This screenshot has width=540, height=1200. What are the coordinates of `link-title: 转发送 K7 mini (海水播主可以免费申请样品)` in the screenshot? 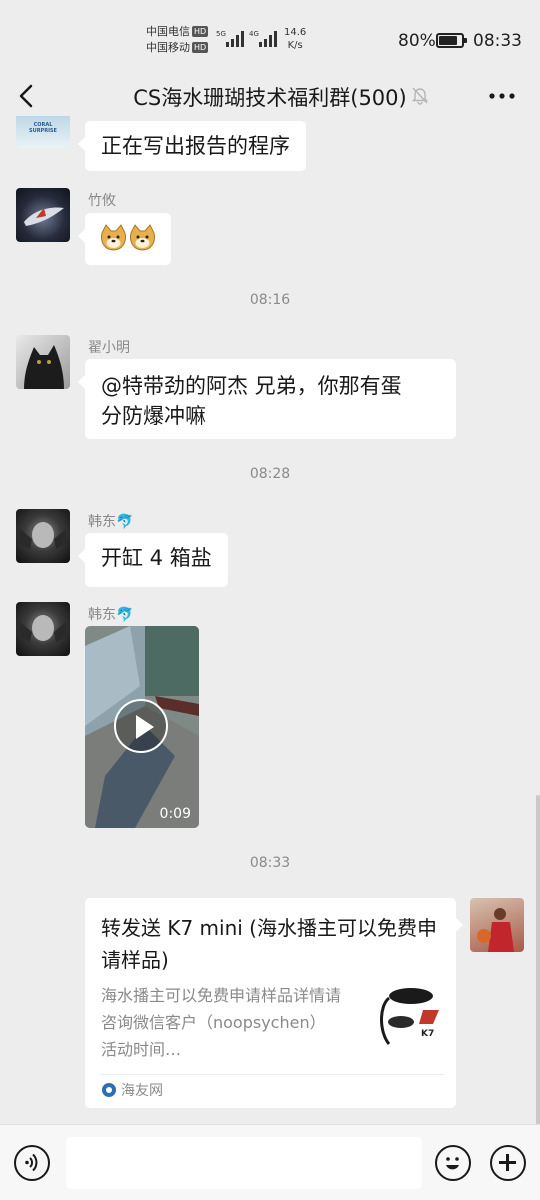 It's located at (269, 944).